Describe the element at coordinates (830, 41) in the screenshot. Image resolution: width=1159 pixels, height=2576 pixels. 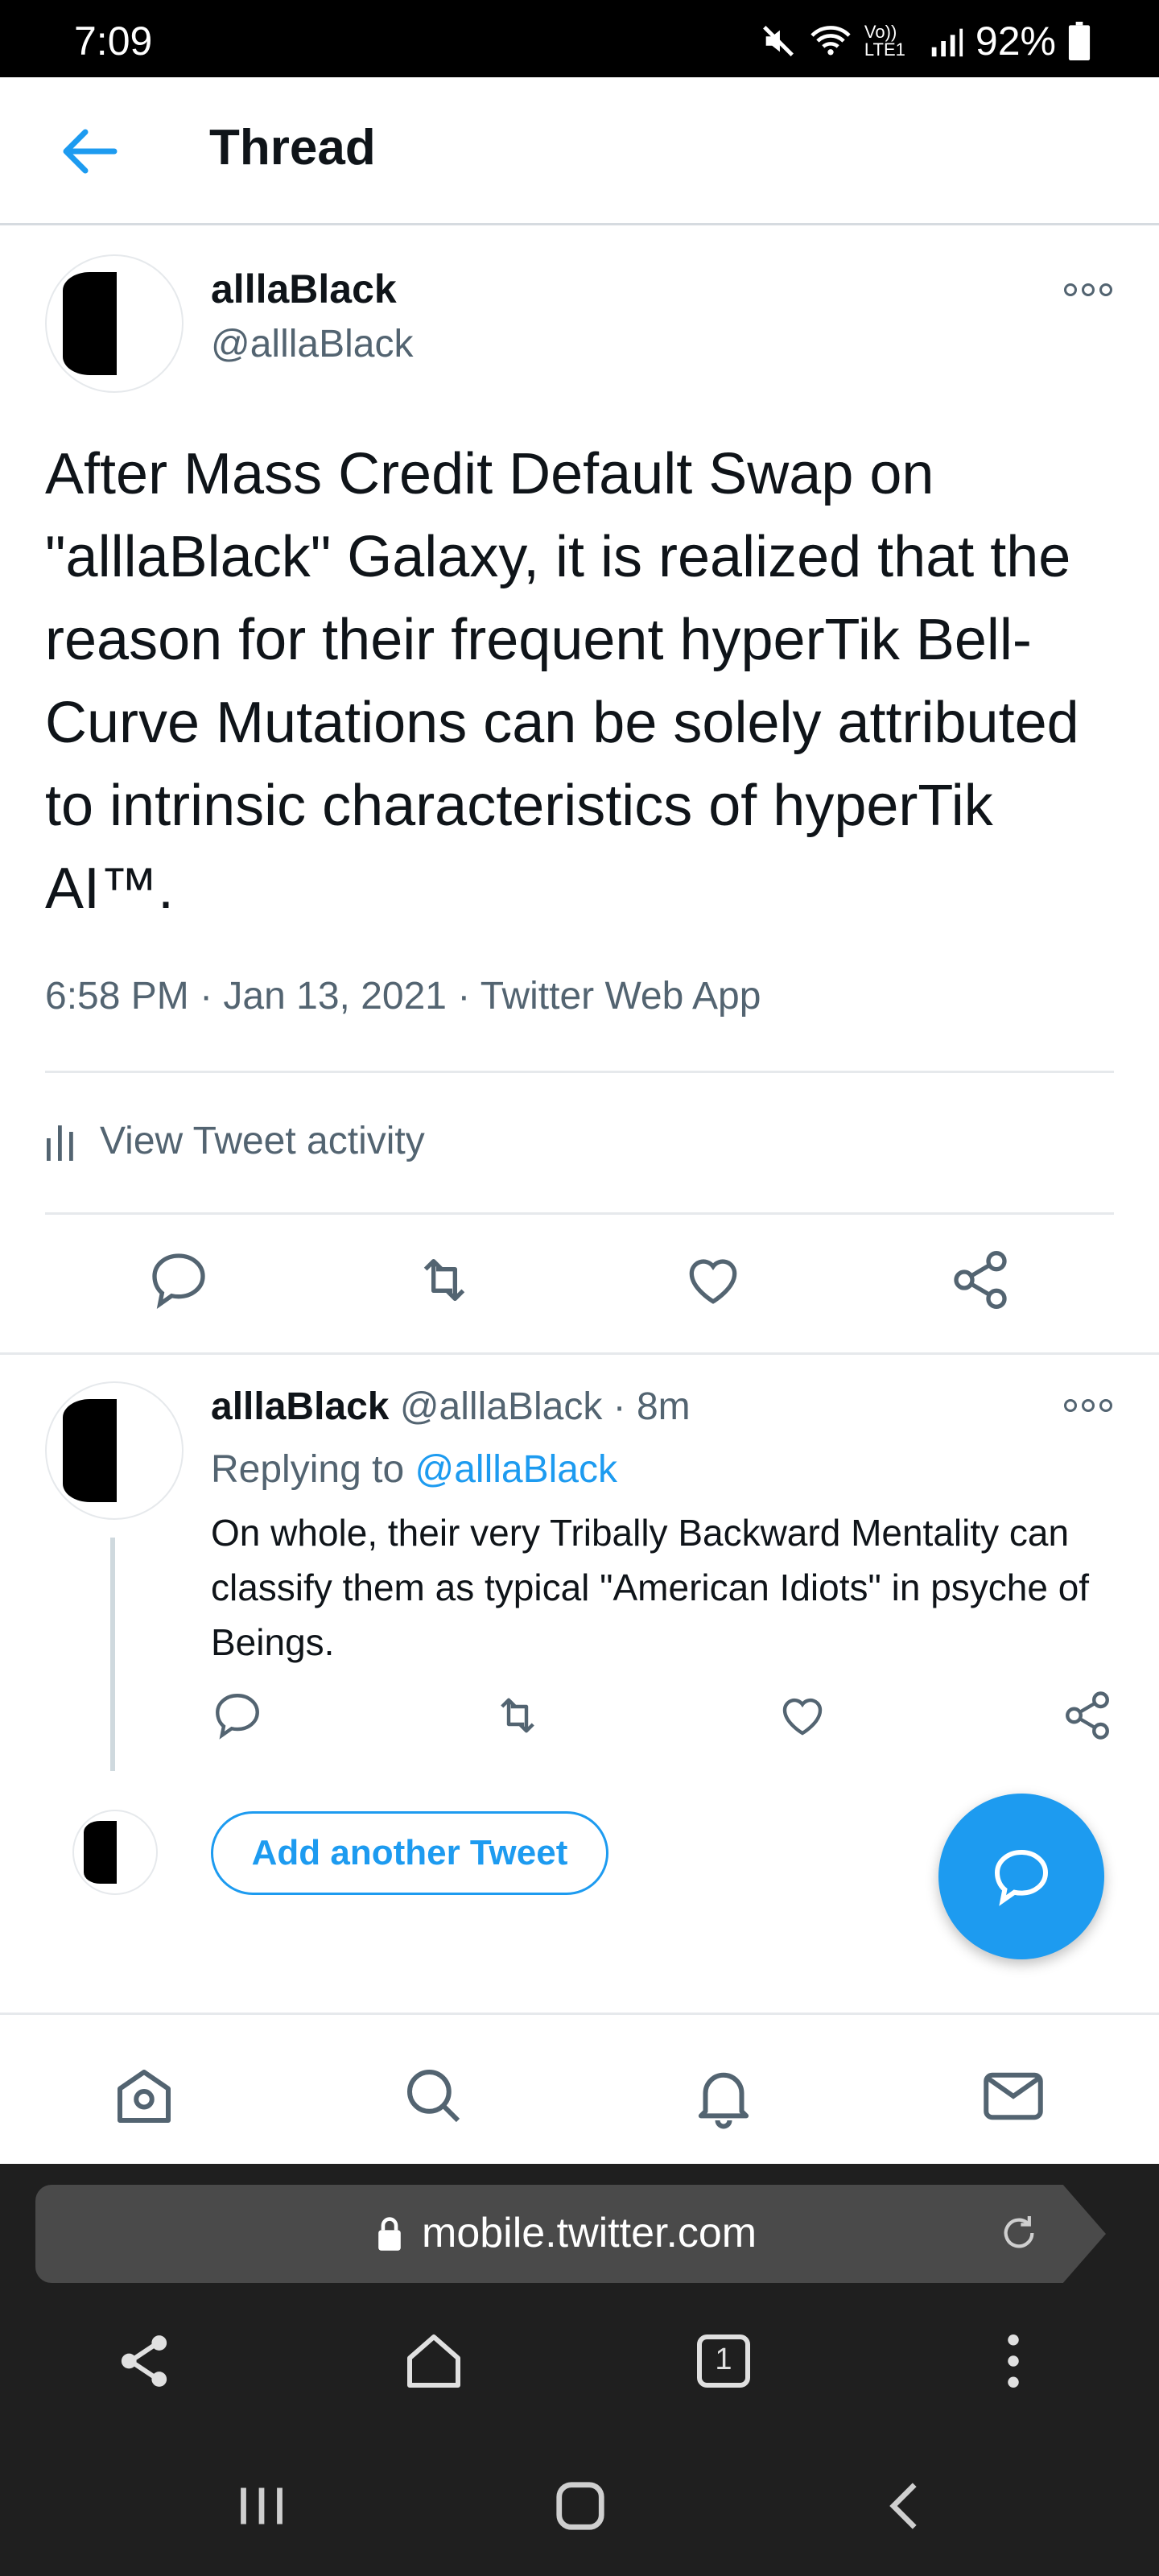
I see `wifi-icon` at that location.